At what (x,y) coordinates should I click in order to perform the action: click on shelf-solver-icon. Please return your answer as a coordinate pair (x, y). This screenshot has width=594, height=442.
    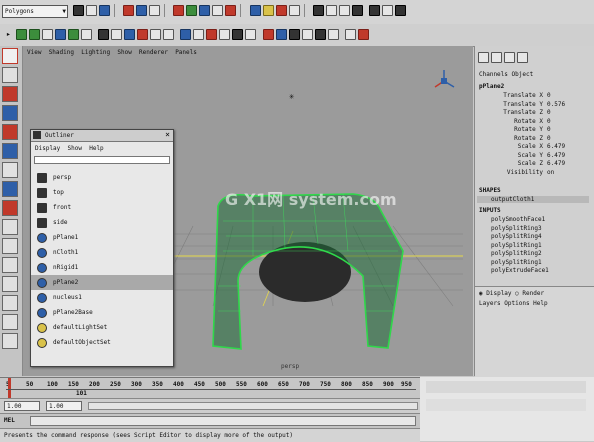
    Looking at the image, I should click on (186, 34).